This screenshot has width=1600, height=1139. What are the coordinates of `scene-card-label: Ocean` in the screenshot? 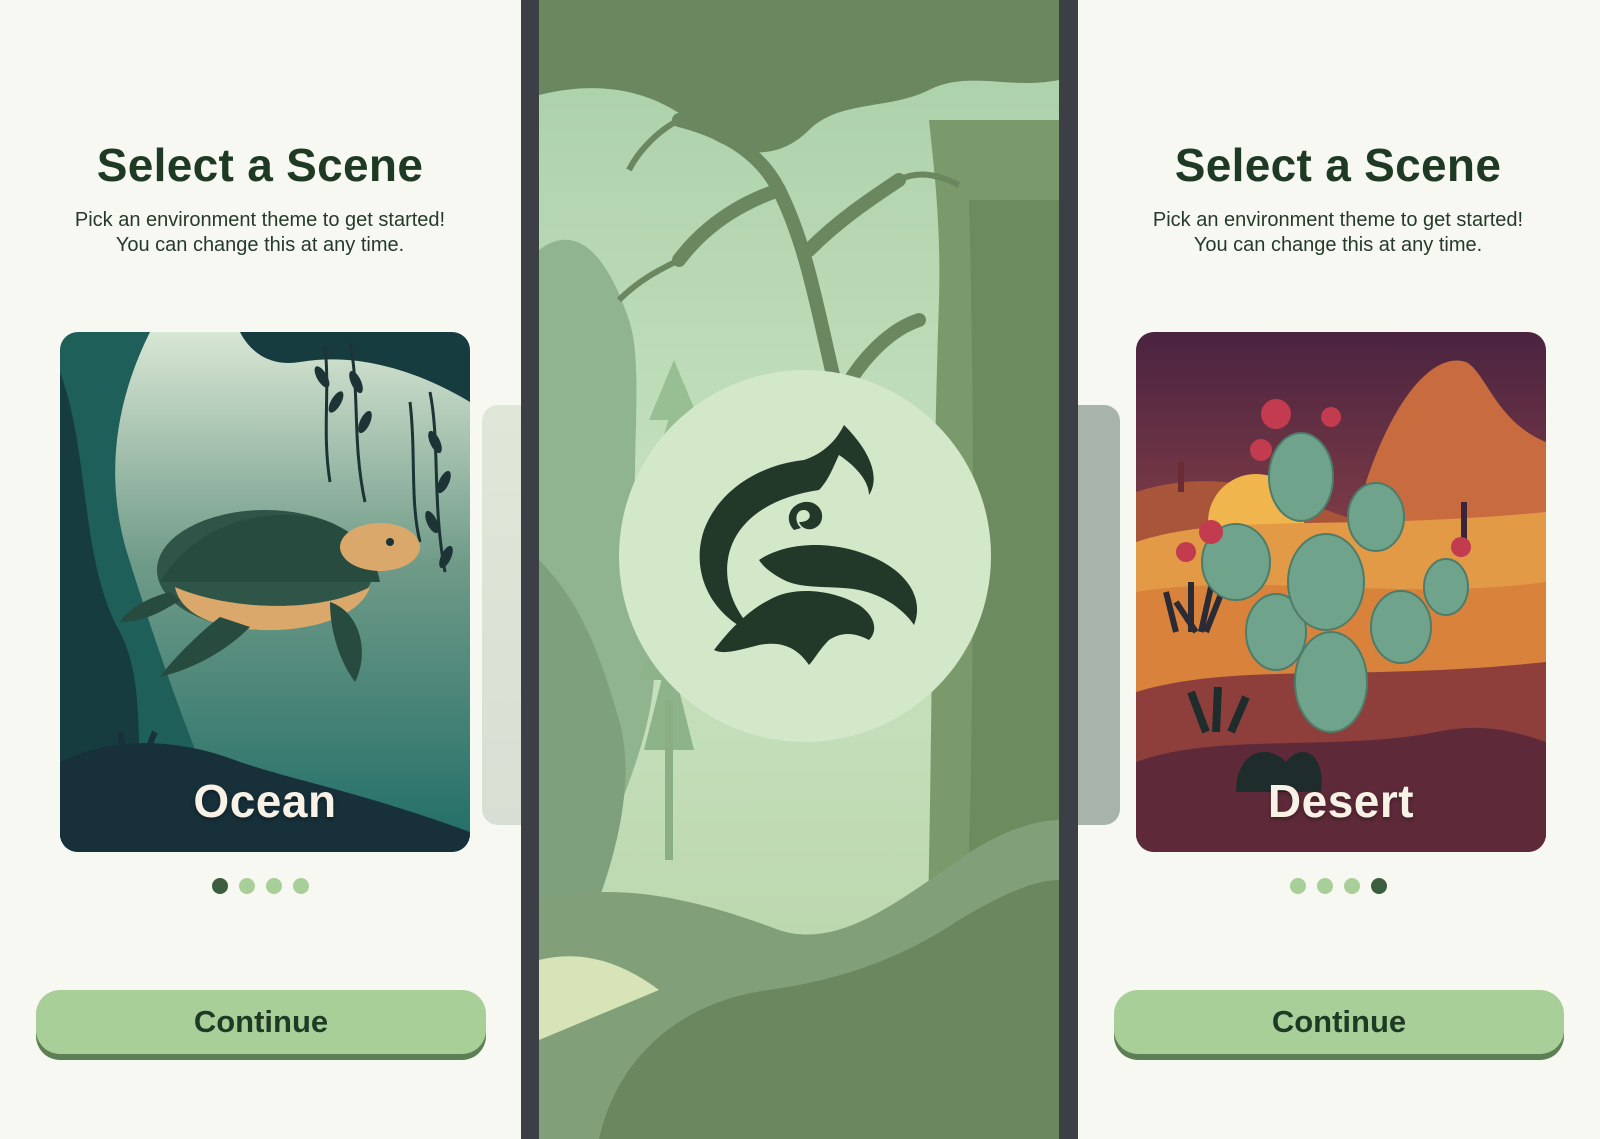 It's located at (265, 801).